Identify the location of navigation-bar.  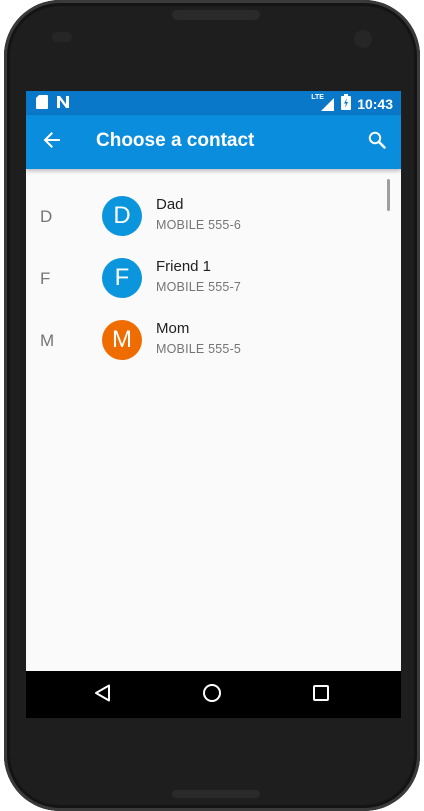
(213, 694).